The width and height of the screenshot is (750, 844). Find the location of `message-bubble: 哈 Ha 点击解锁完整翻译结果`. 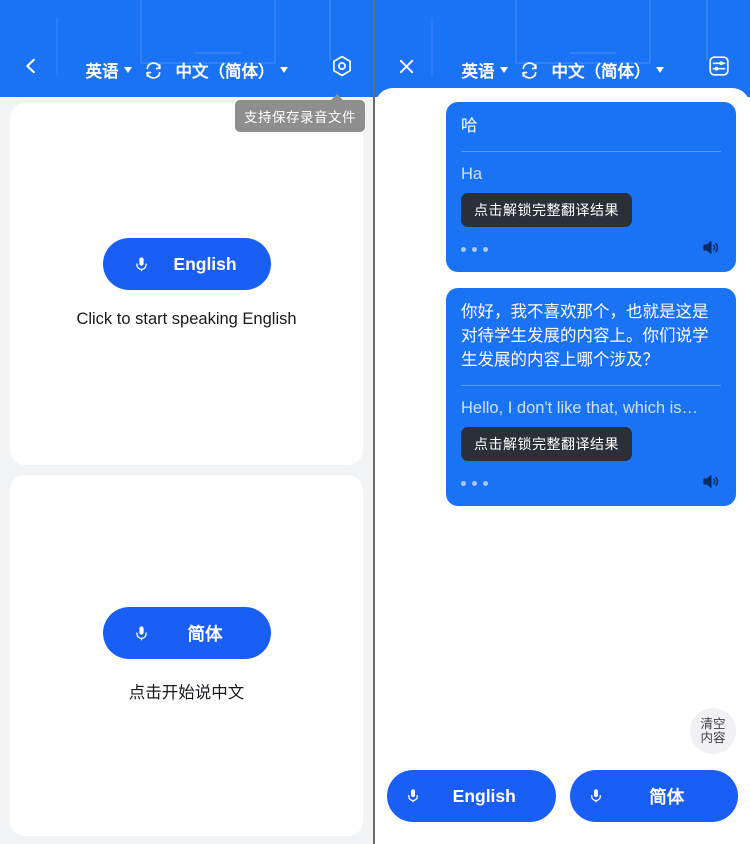

message-bubble: 哈 Ha 点击解锁完整翻译结果 is located at coordinates (591, 187).